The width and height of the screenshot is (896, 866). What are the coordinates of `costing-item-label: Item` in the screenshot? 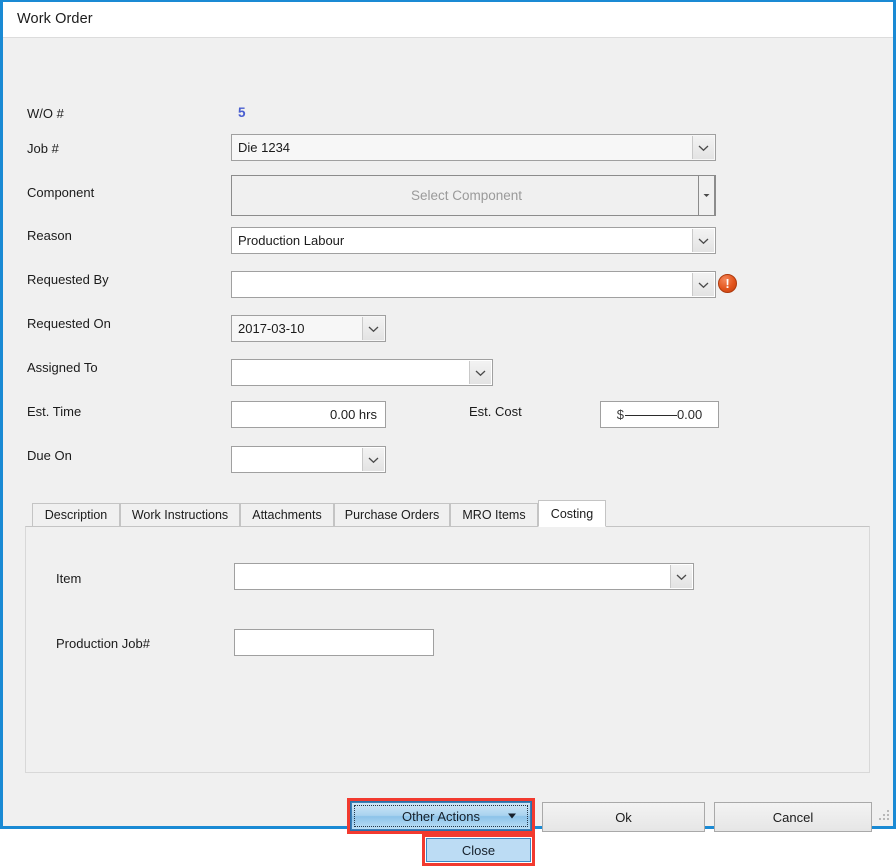 It's located at (69, 578).